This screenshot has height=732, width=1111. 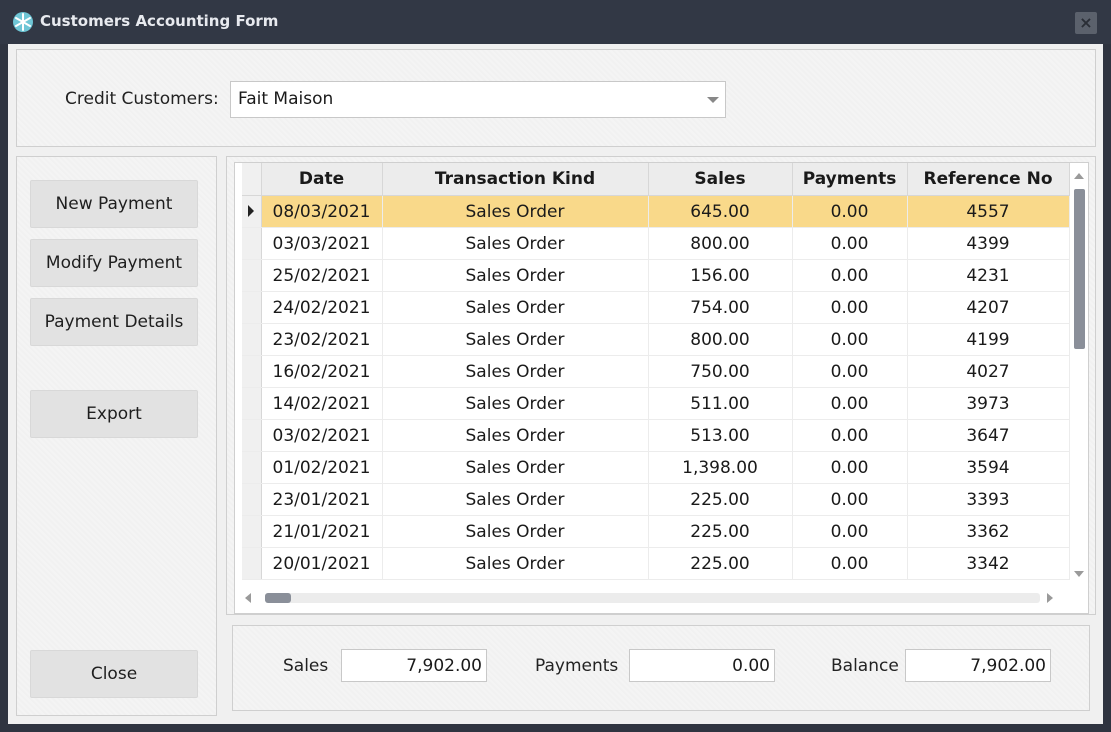 What do you see at coordinates (988, 403) in the screenshot?
I see `cell-reference-no: 3973` at bounding box center [988, 403].